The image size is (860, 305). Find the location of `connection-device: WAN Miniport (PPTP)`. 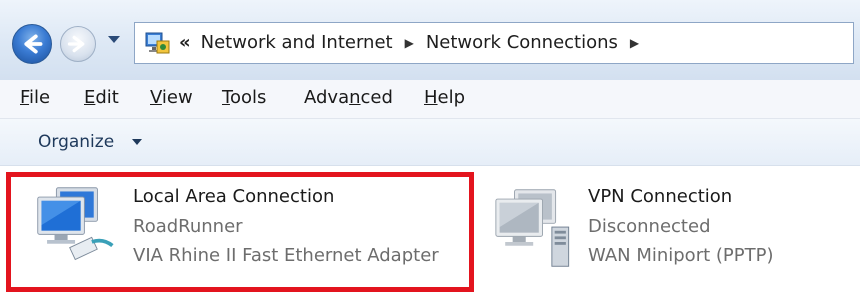

connection-device: WAN Miniport (PPTP) is located at coordinates (681, 255).